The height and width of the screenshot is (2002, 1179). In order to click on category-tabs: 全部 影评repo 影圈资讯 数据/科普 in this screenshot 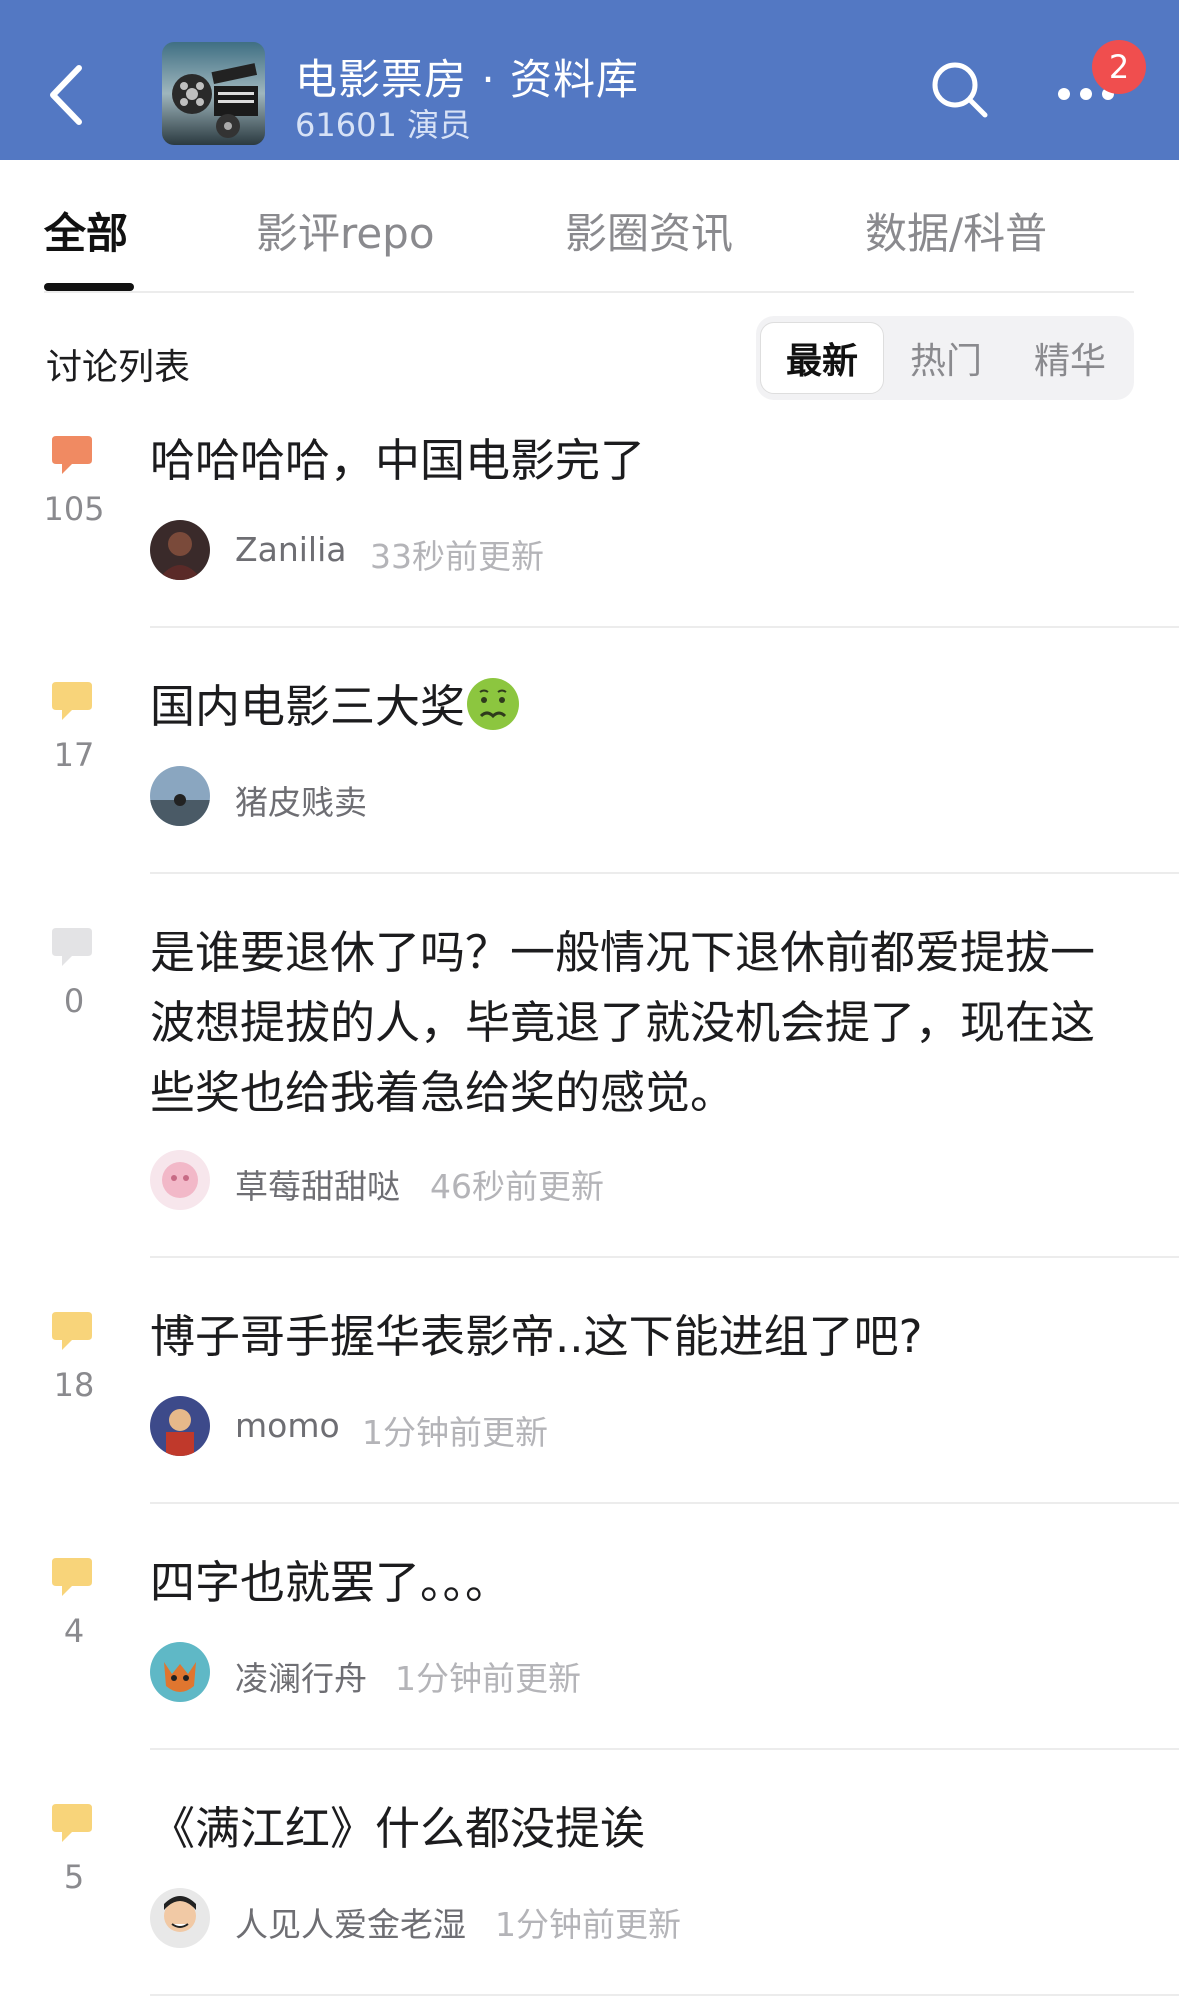, I will do `click(589, 226)`.